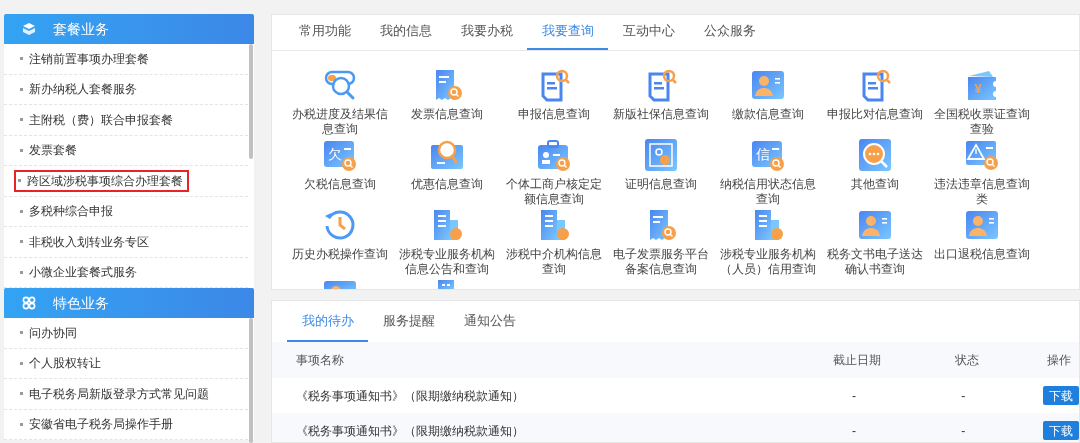  Describe the element at coordinates (98, 424) in the screenshot. I see `sidebar-item: 安徽省电子税务局操作手册` at that location.